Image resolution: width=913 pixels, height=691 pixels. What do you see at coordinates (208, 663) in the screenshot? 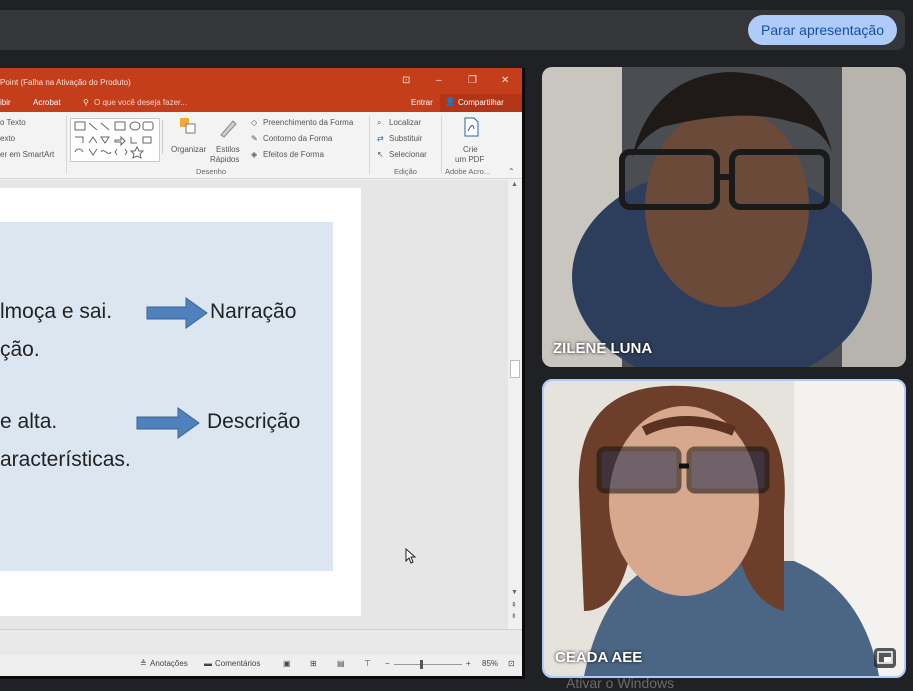
I see `comments-icon: ▬` at bounding box center [208, 663].